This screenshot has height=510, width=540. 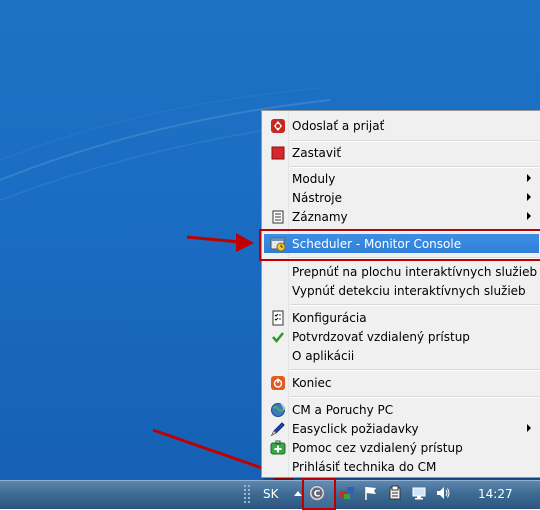 I want to click on checkmark-icon, so click(x=278, y=337).